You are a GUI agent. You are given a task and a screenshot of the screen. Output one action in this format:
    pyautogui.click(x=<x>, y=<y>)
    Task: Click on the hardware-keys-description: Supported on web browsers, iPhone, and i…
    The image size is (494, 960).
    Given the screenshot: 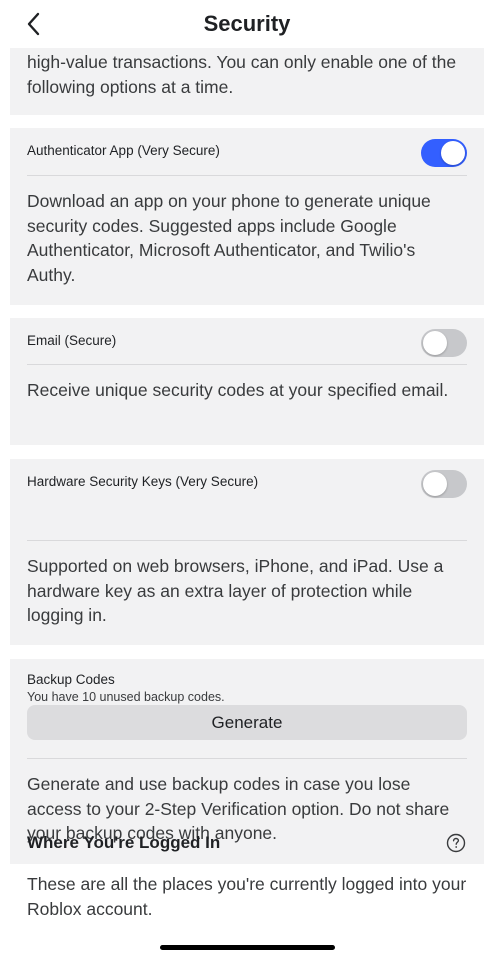 What is the action you would take?
    pyautogui.click(x=235, y=590)
    